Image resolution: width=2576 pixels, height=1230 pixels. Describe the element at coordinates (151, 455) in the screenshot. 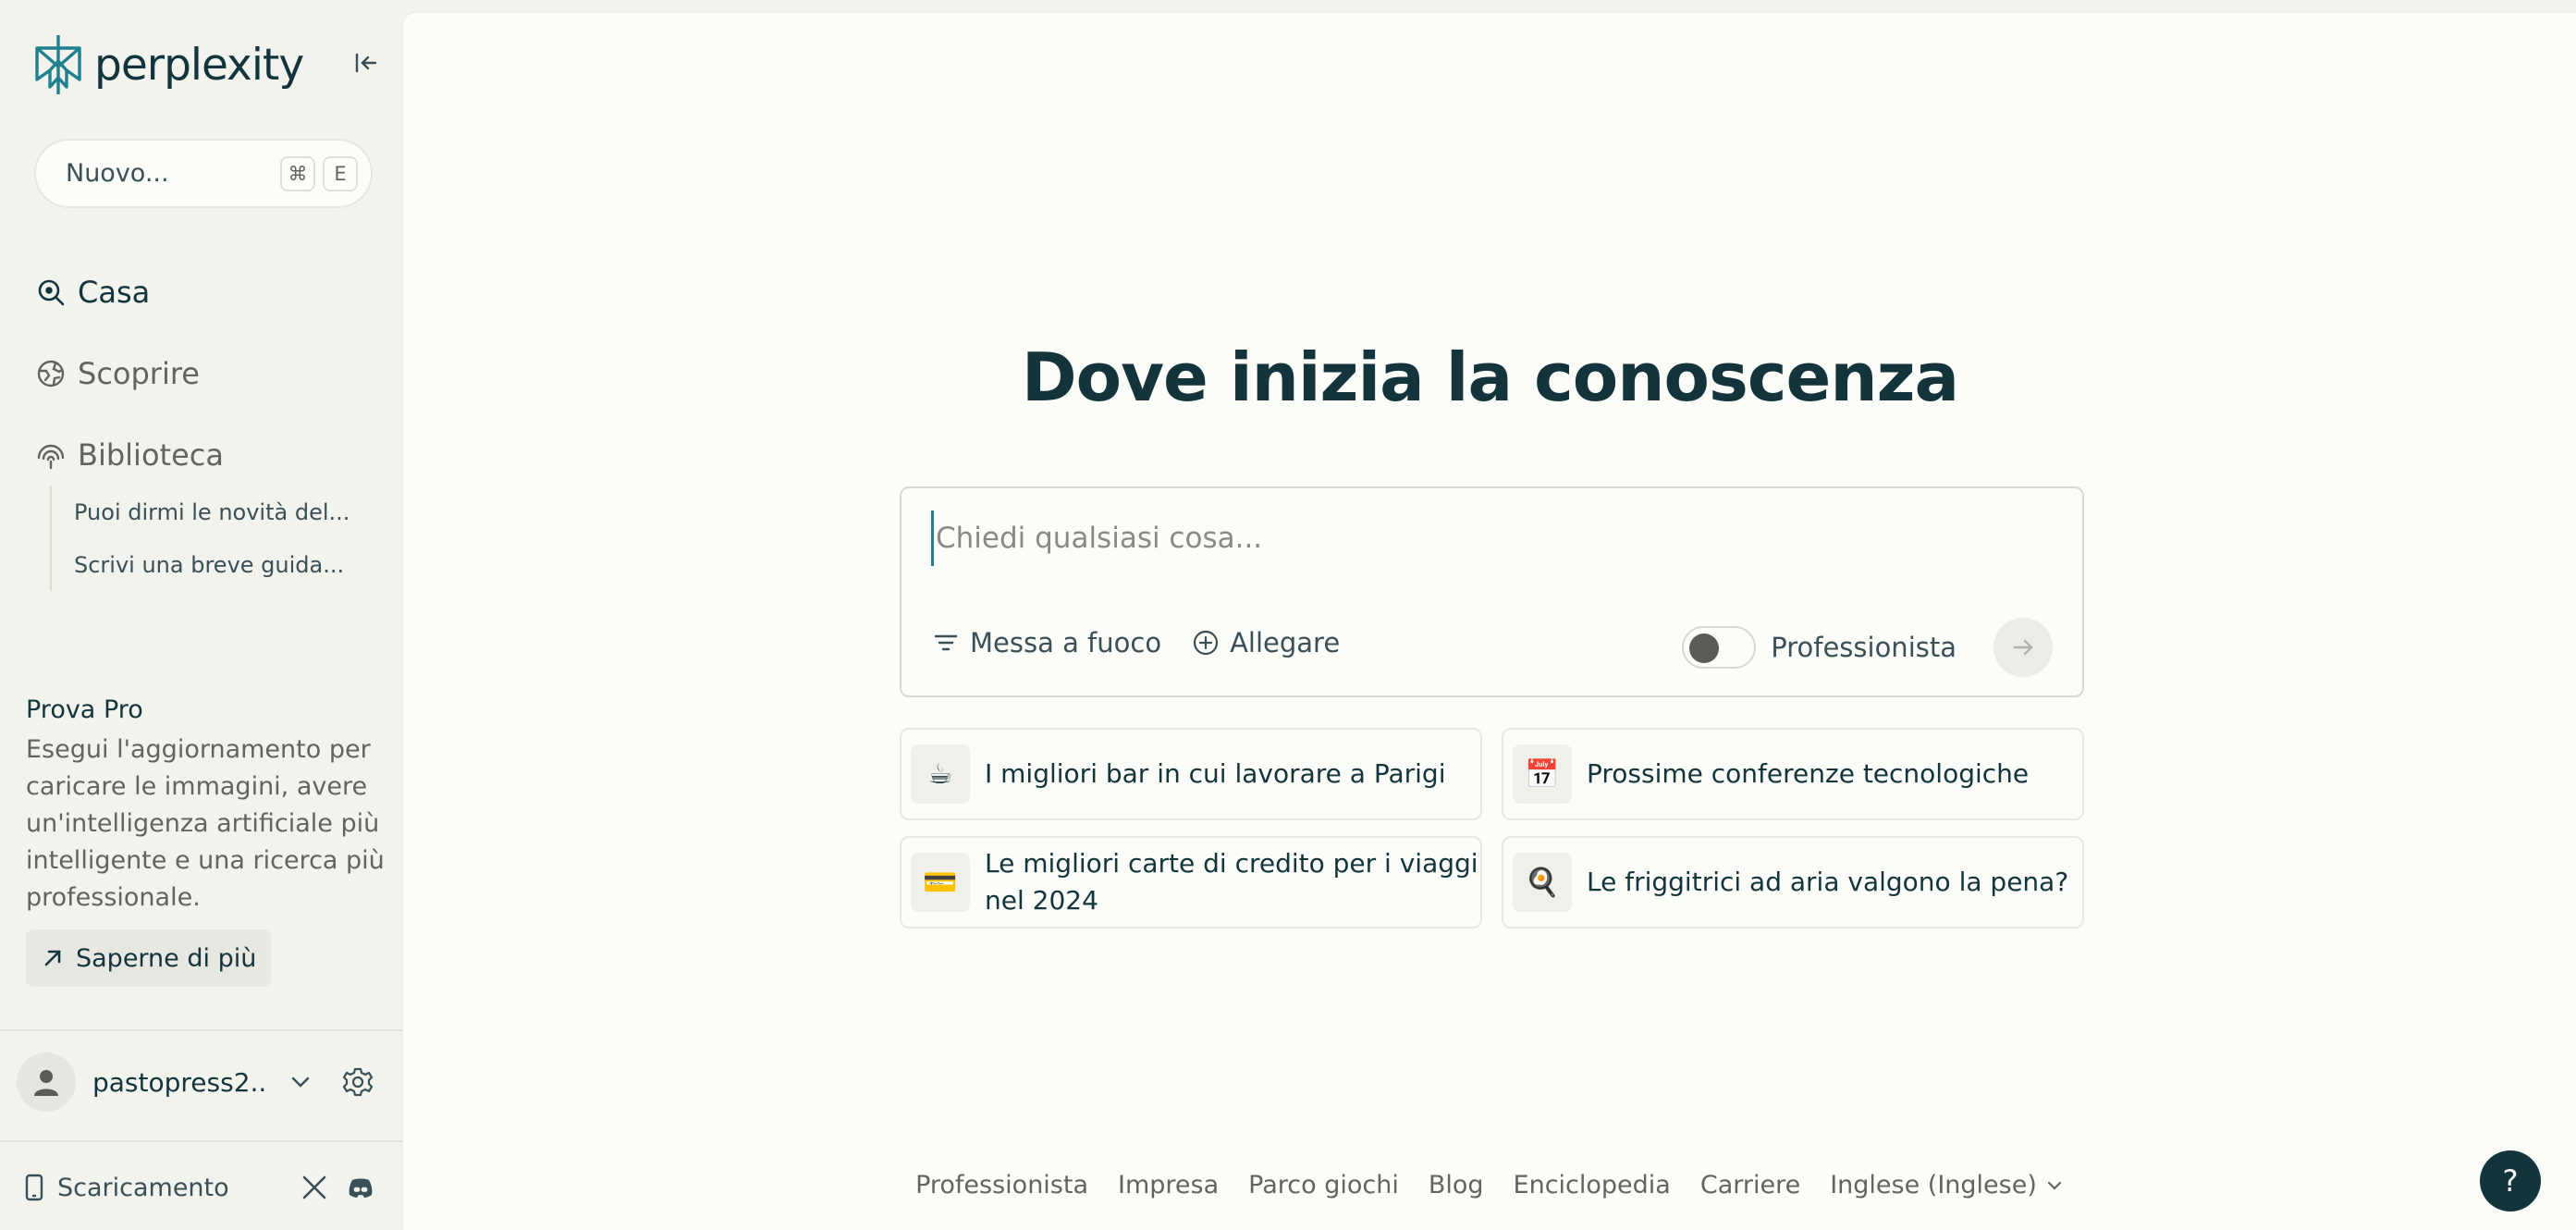

I see `sidebar-item-label: Biblioteca` at that location.